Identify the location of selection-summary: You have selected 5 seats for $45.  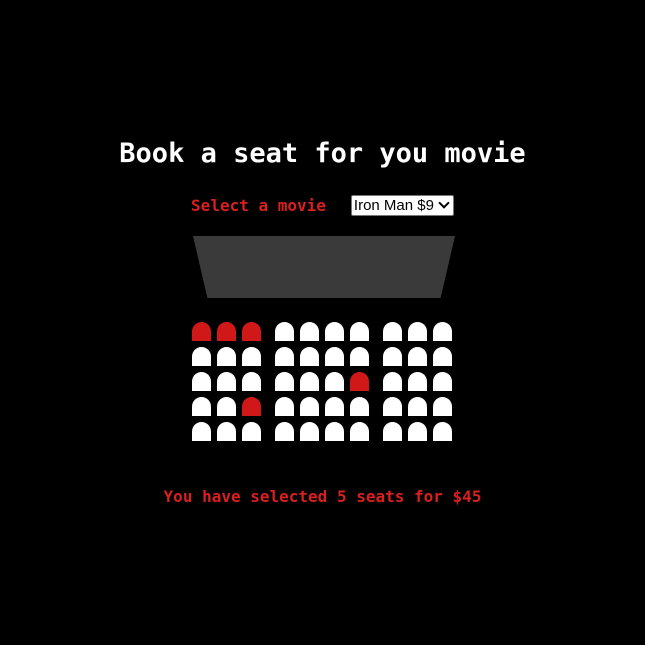
(322, 497).